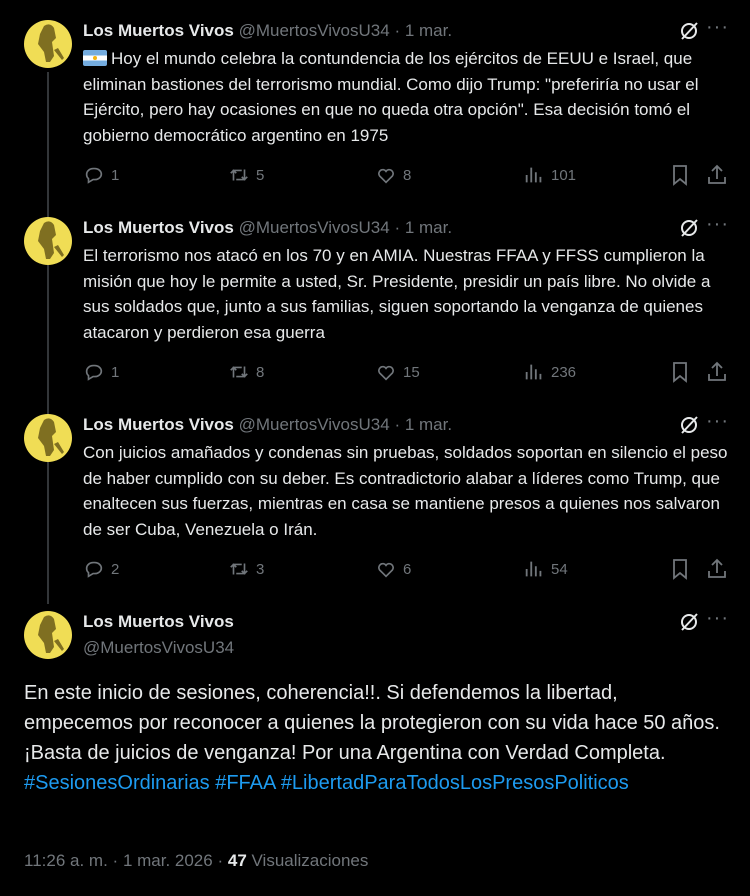  Describe the element at coordinates (260, 372) in the screenshot. I see `repost-count: 8` at that location.